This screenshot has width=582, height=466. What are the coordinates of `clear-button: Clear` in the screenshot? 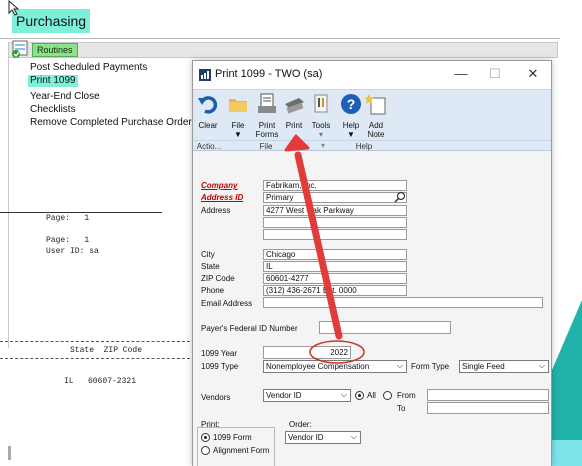 It's located at (208, 111).